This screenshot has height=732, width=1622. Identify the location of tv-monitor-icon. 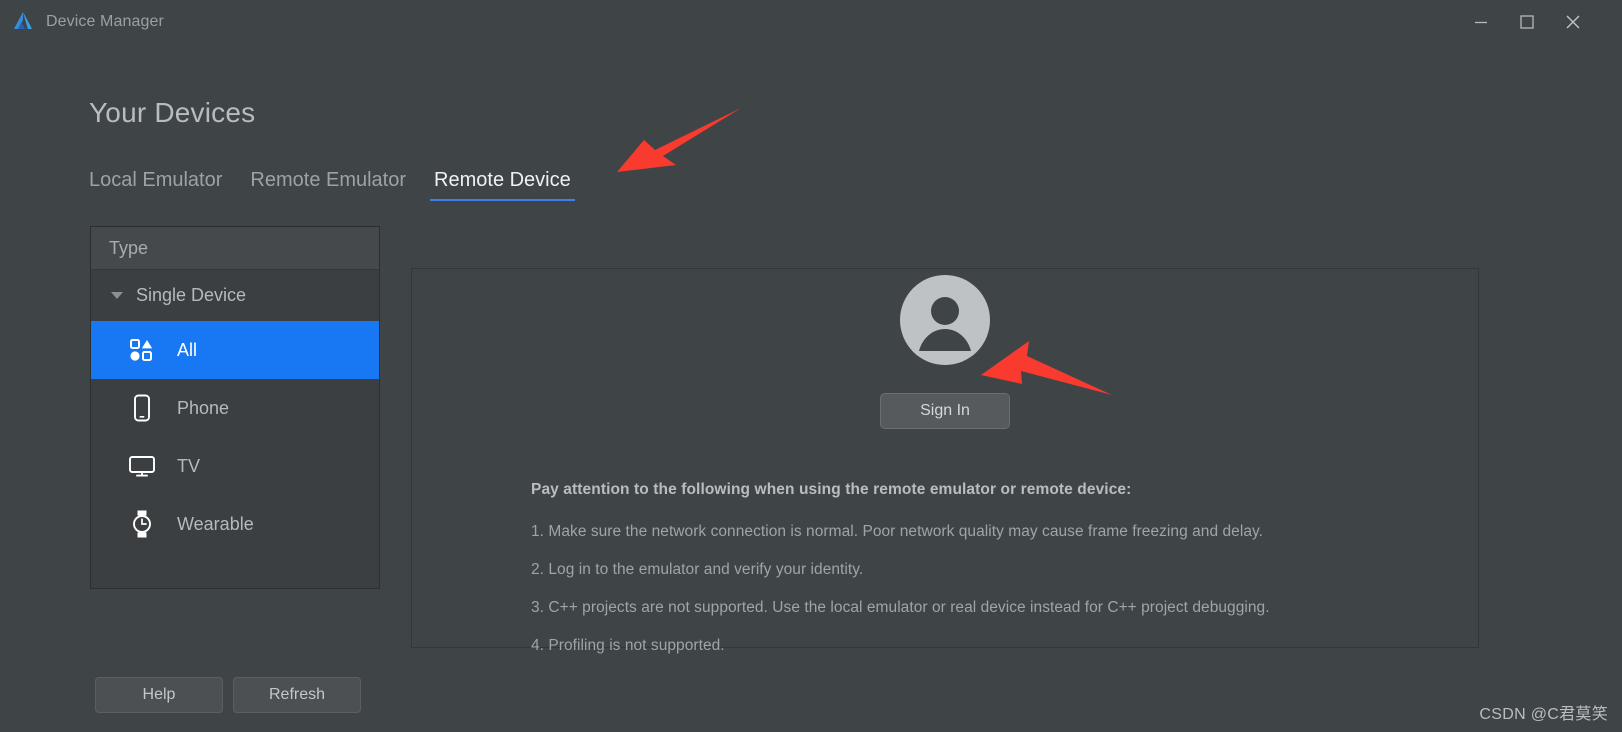
(142, 466).